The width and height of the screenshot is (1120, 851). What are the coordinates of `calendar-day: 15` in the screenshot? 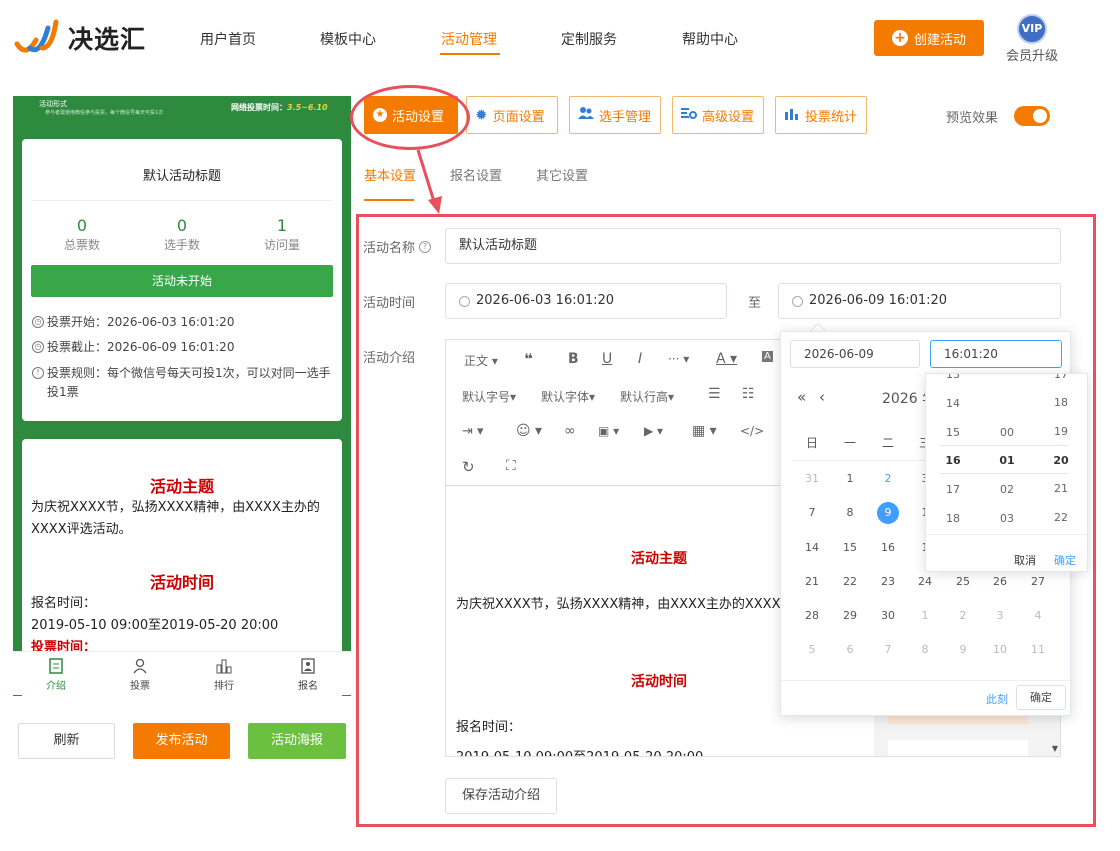 It's located at (850, 547).